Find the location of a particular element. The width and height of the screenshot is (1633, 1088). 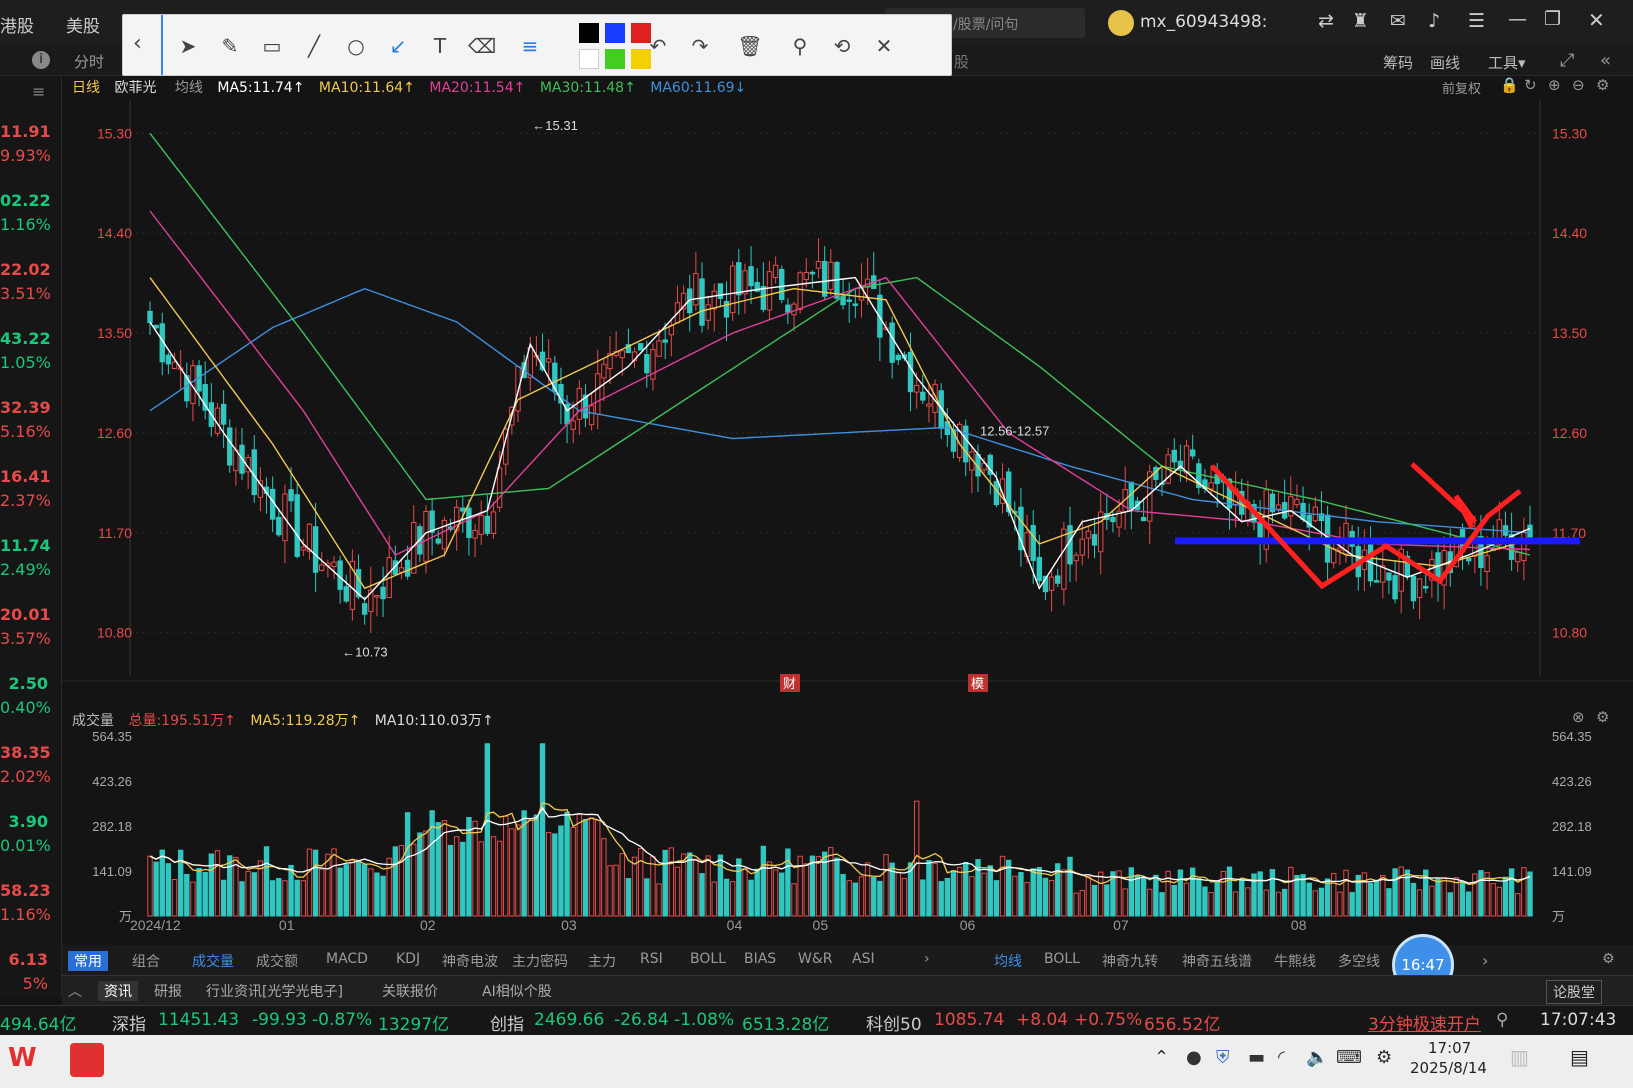

indicator-tab: 常用 is located at coordinates (88, 961).